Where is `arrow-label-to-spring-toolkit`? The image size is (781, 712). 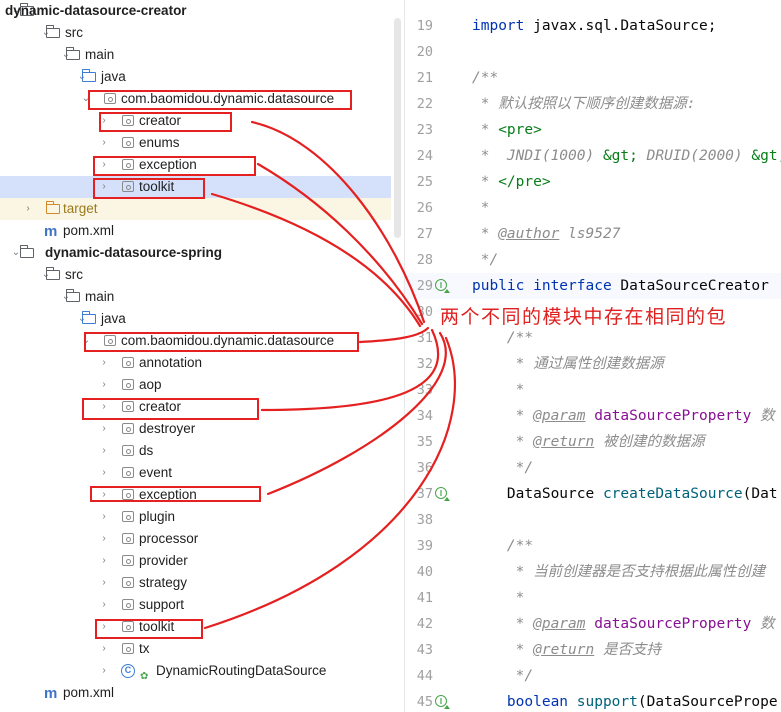
arrow-label-to-spring-toolkit is located at coordinates (329, 483).